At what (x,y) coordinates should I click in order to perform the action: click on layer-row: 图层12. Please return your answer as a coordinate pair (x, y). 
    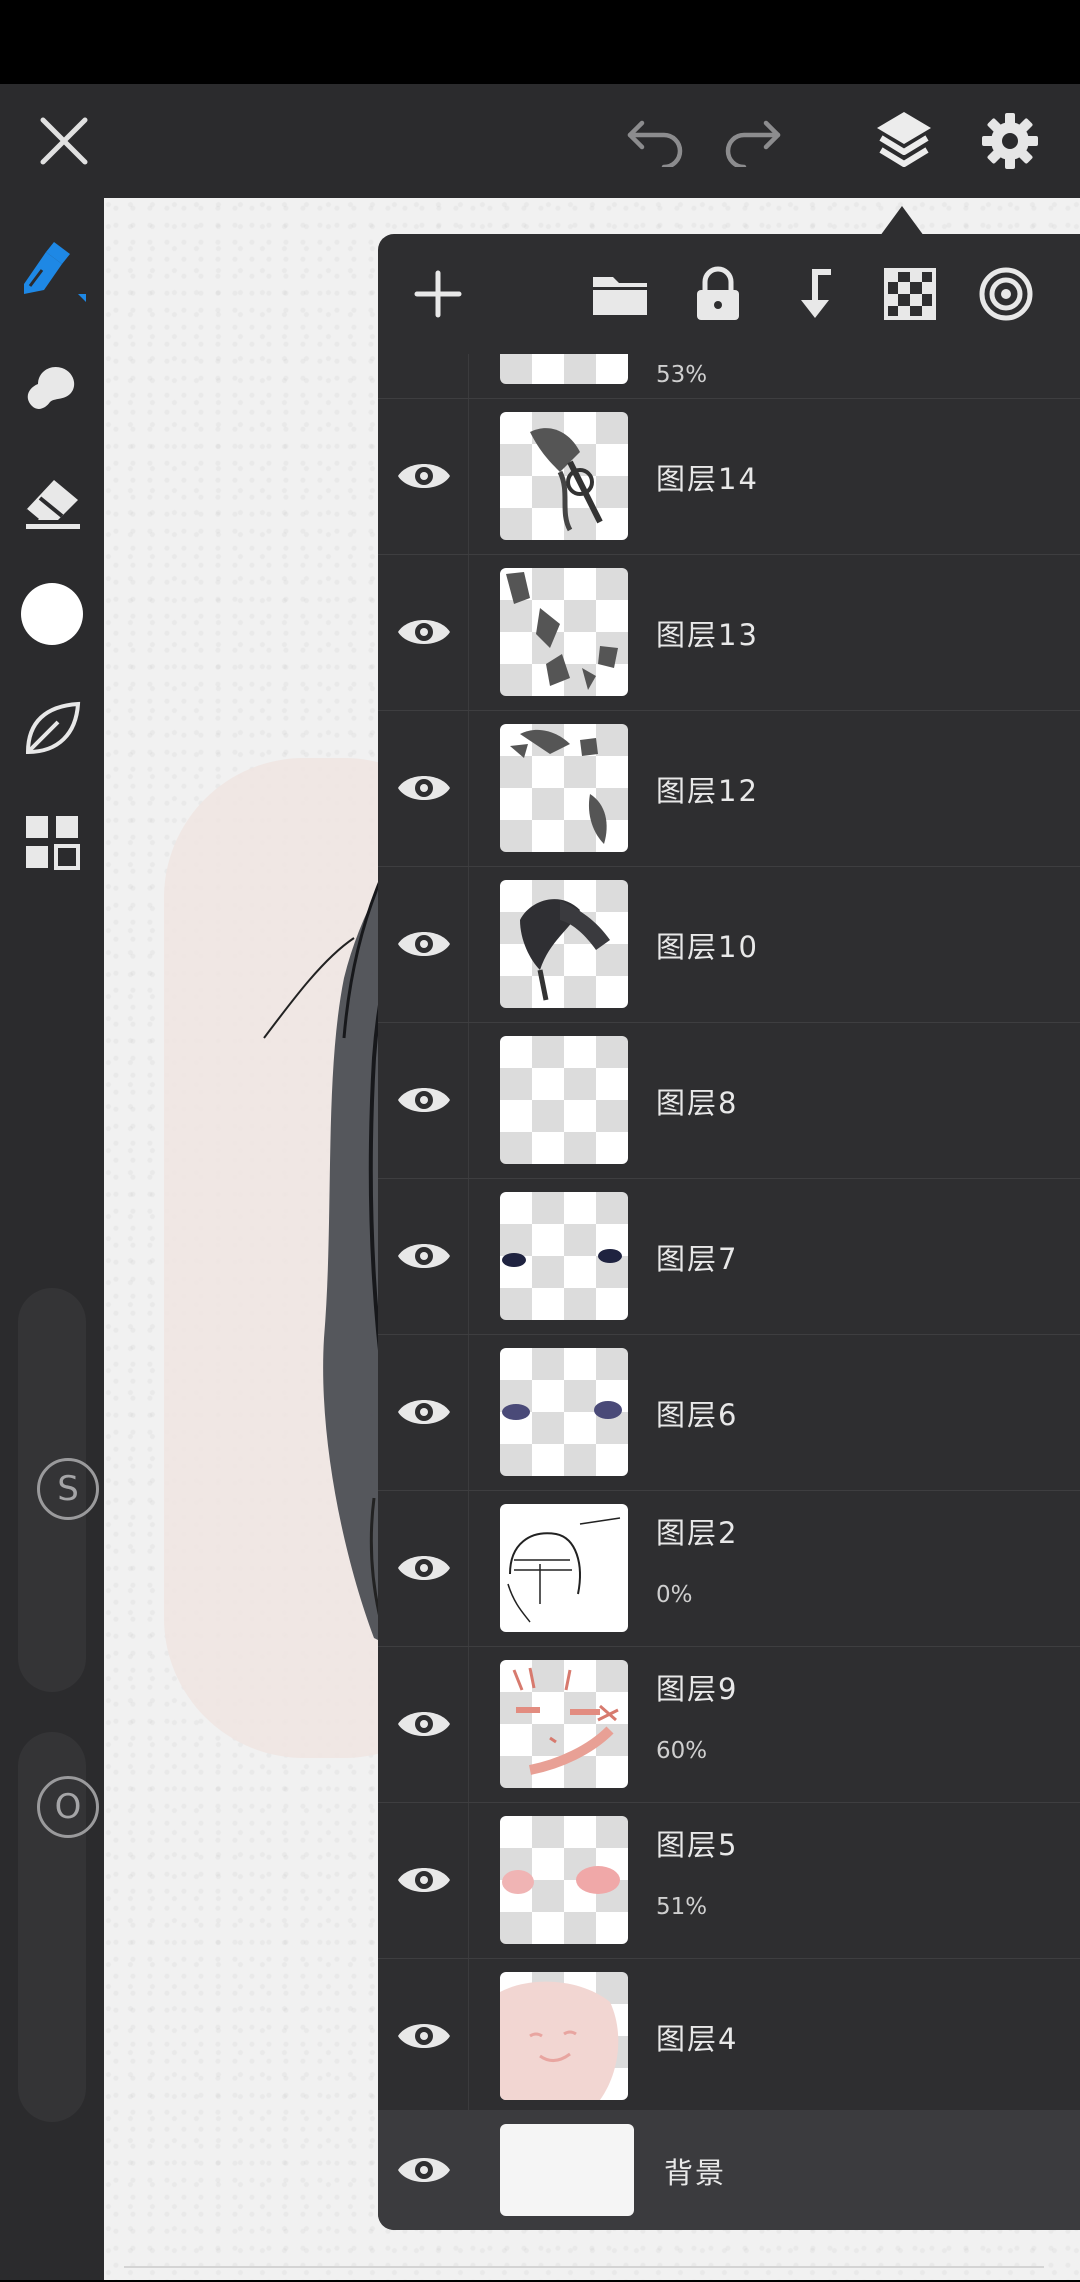
    Looking at the image, I should click on (729, 788).